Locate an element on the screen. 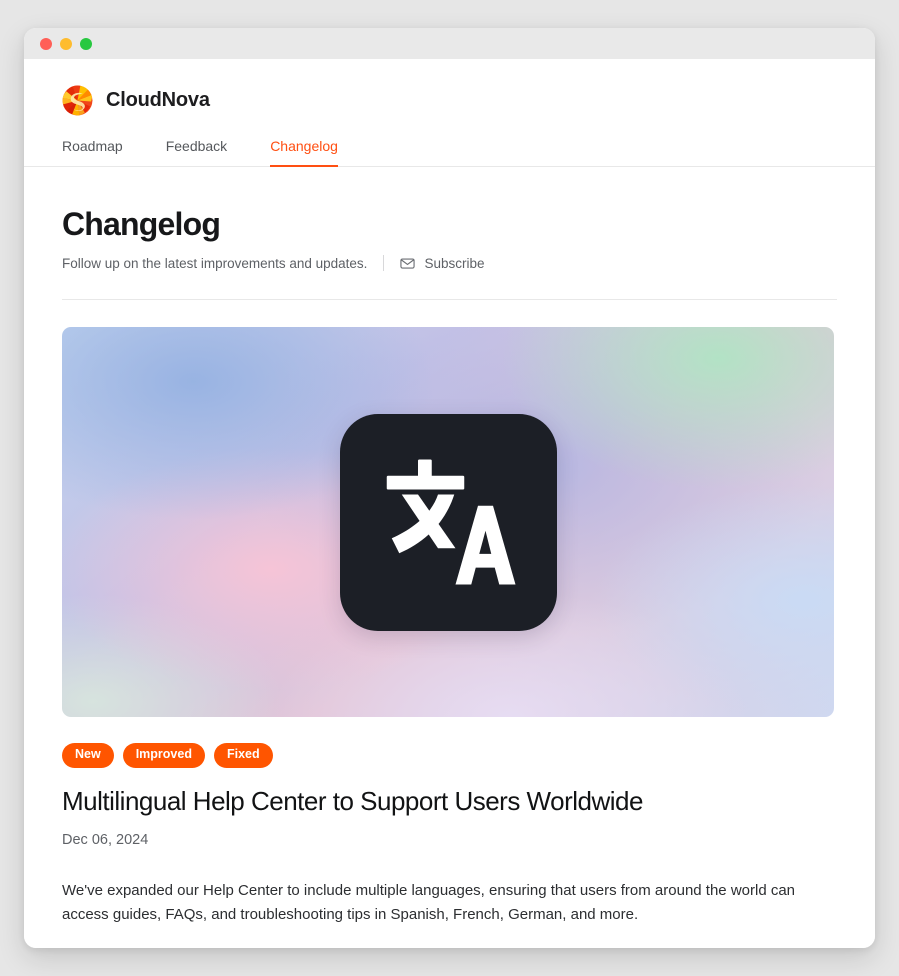  entry-badges: New Improved Fixed is located at coordinates (449, 755).